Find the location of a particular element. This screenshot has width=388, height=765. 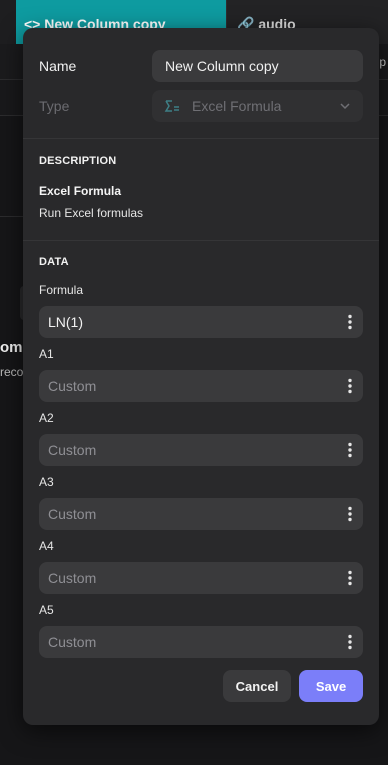

type-select: Excel Formula is located at coordinates (257, 106).